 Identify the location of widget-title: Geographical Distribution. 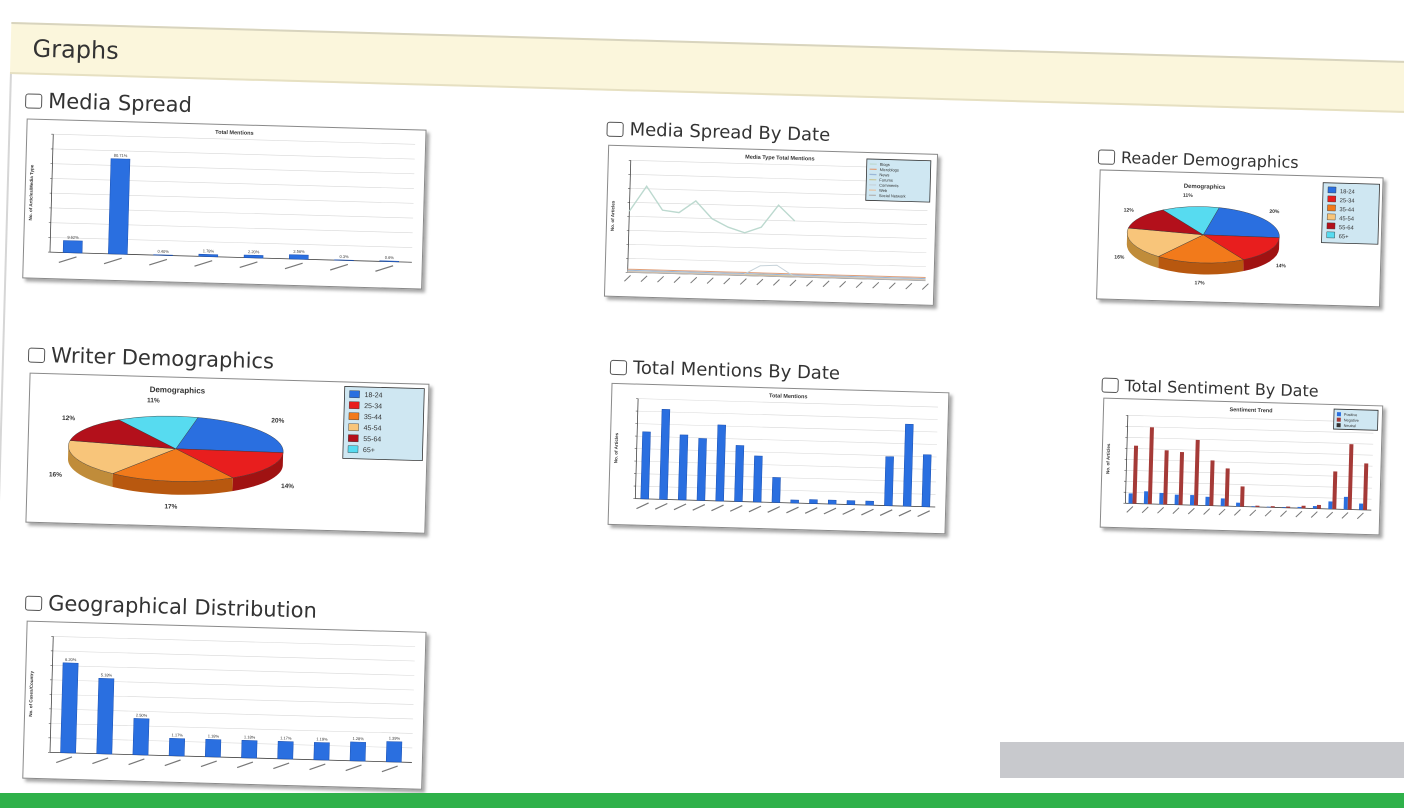
(230, 608).